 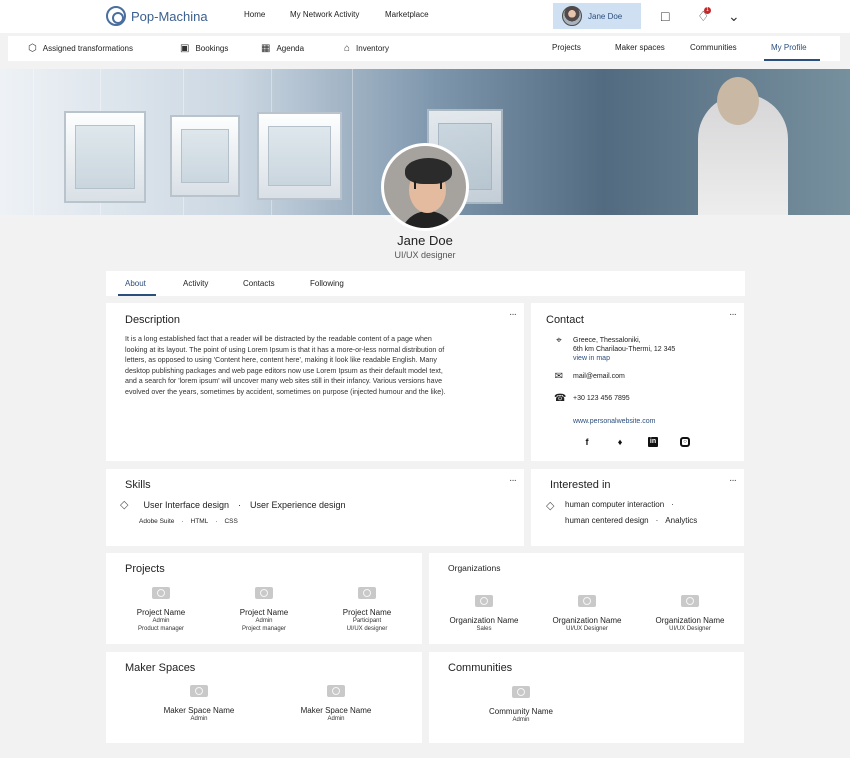 I want to click on organization-name: Organization Name, so click(x=690, y=620).